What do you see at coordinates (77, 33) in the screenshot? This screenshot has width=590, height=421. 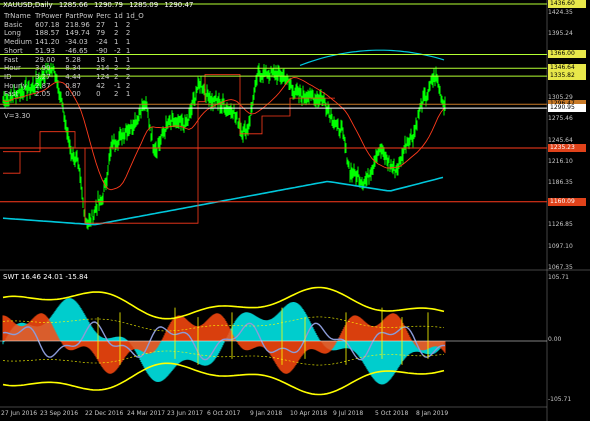 I see `table-cell: 149.74` at bounding box center [77, 33].